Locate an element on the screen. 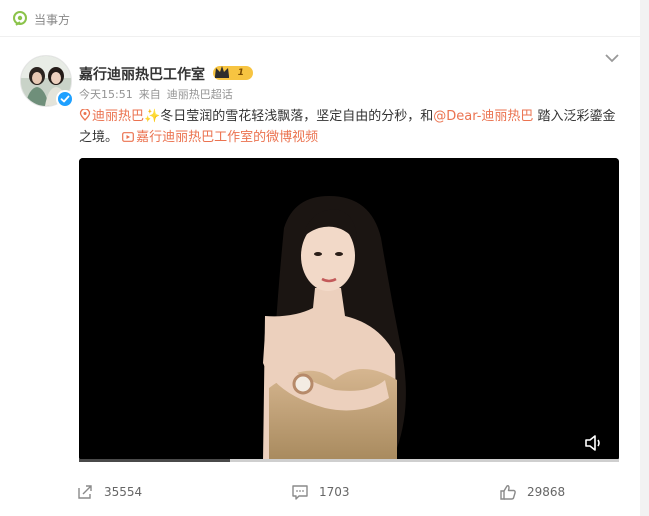 This screenshot has width=649, height=516. post-time: 今天15:51 is located at coordinates (106, 94).